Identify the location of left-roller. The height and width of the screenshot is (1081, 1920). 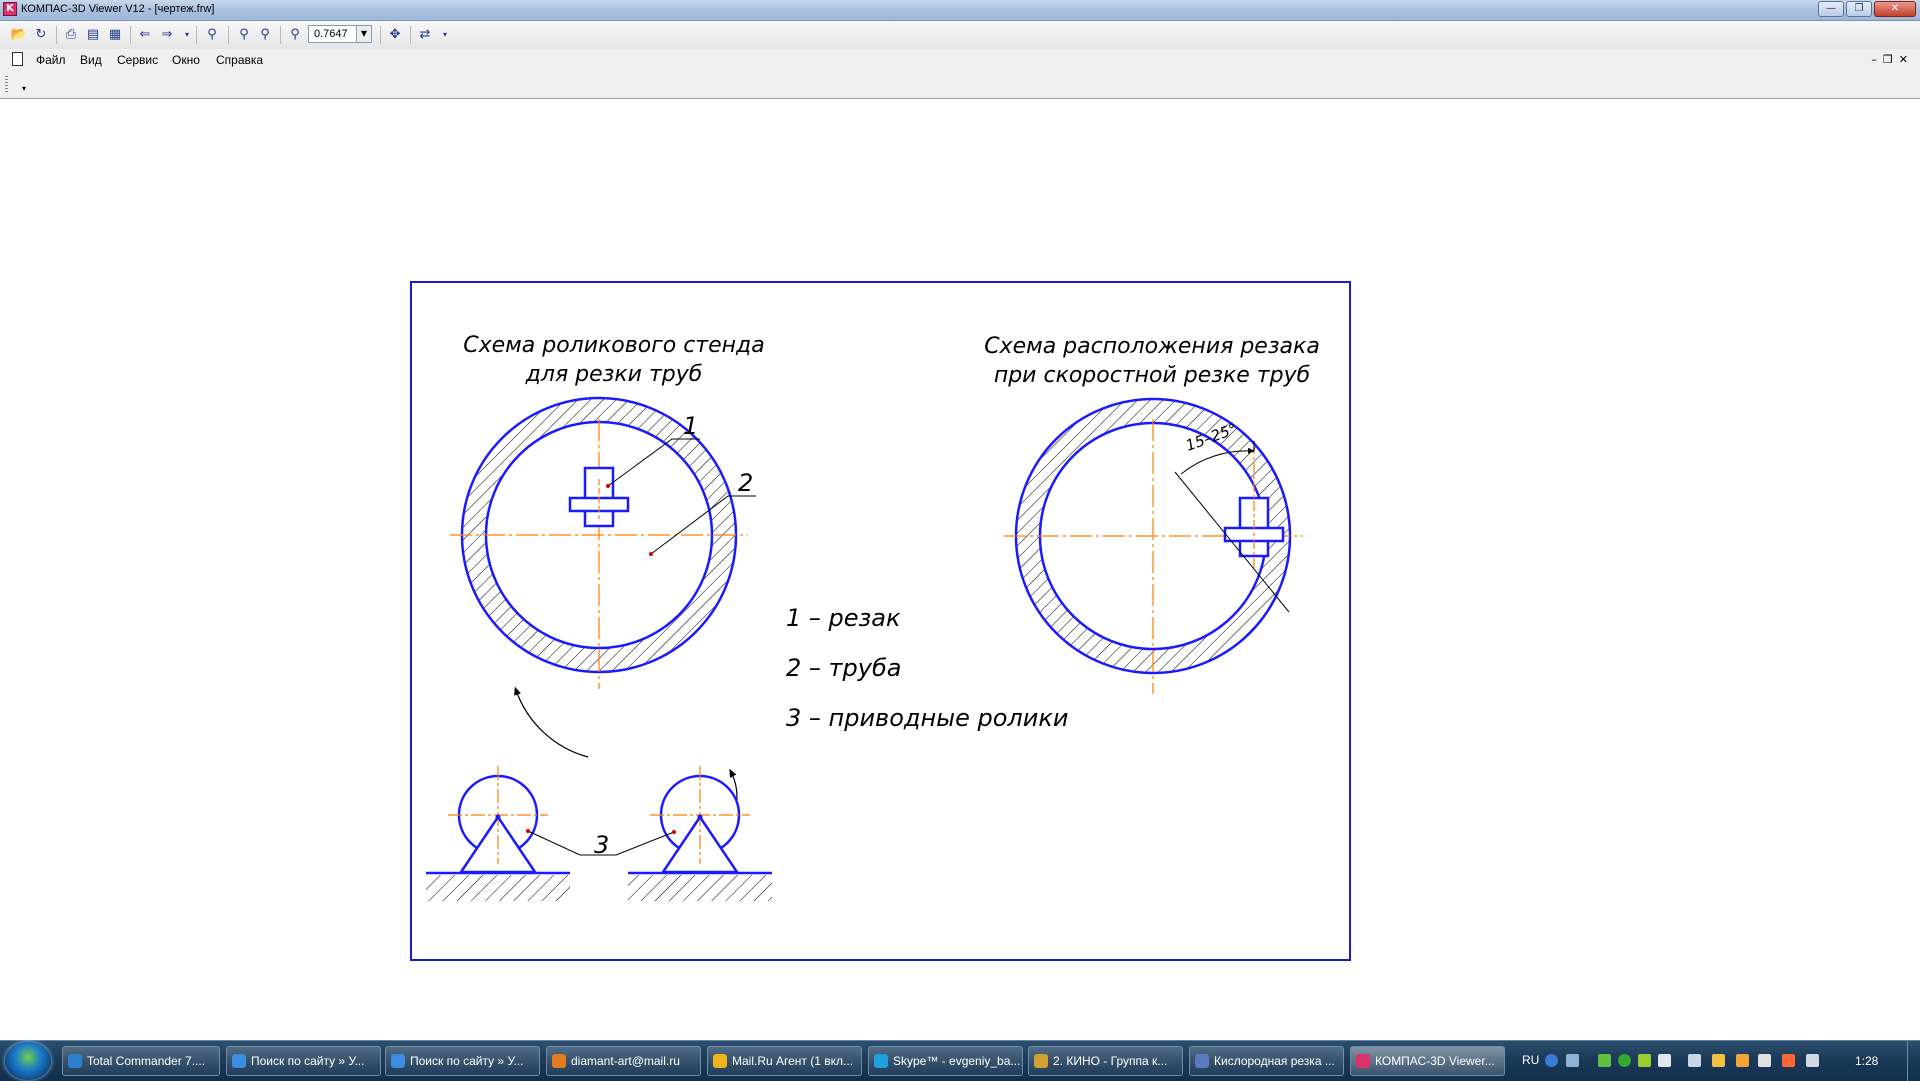
(498, 820).